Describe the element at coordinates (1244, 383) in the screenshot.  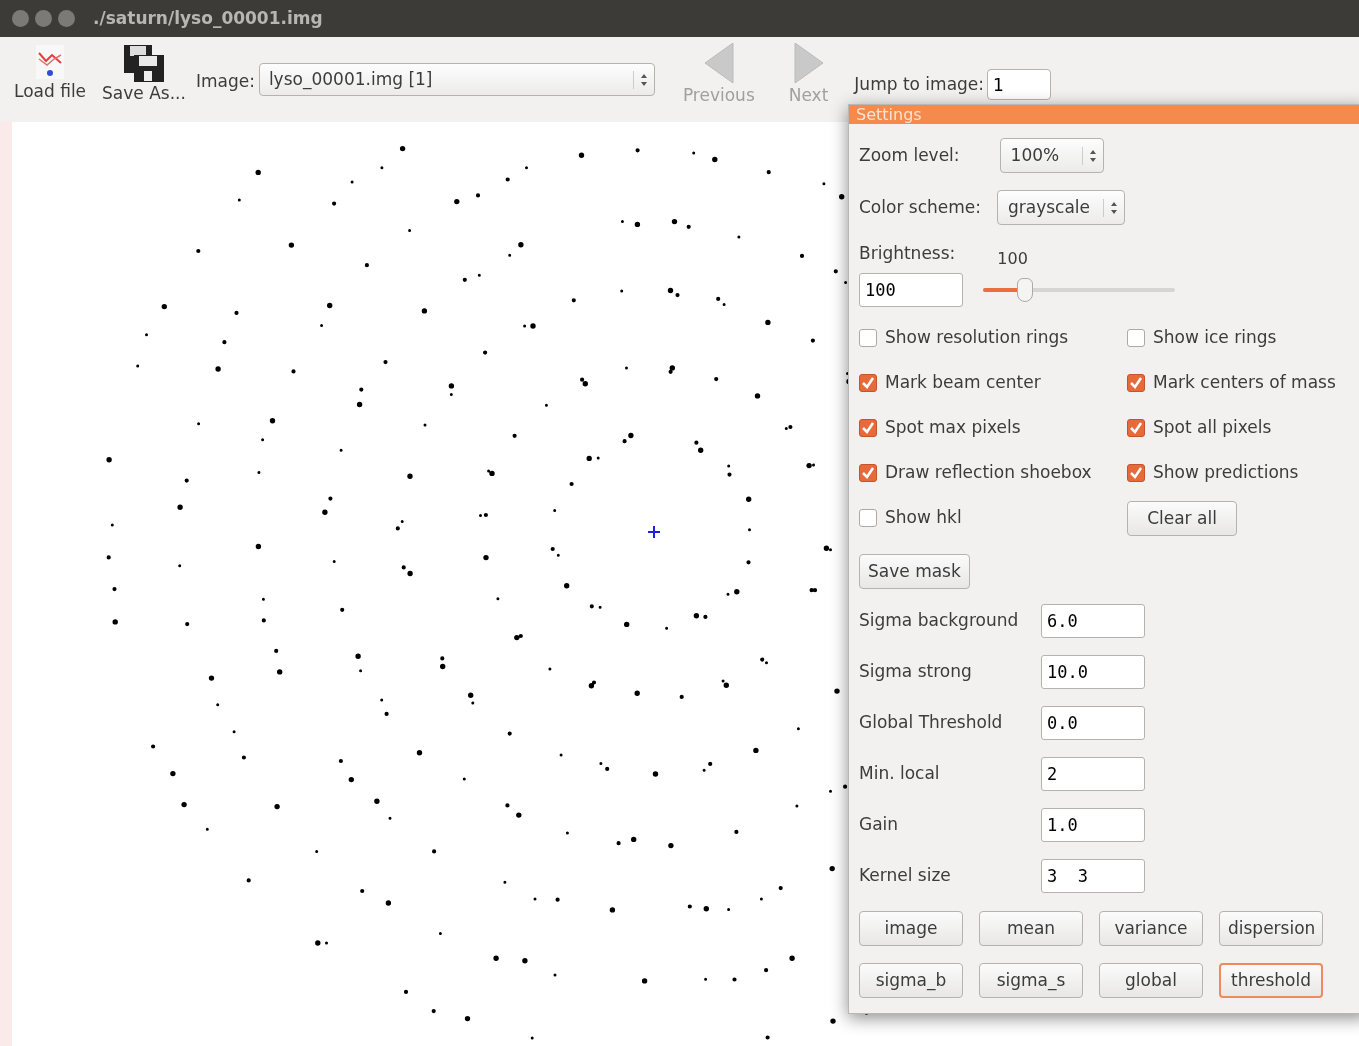
I see `checkbox-label: Mark centers of mass` at that location.